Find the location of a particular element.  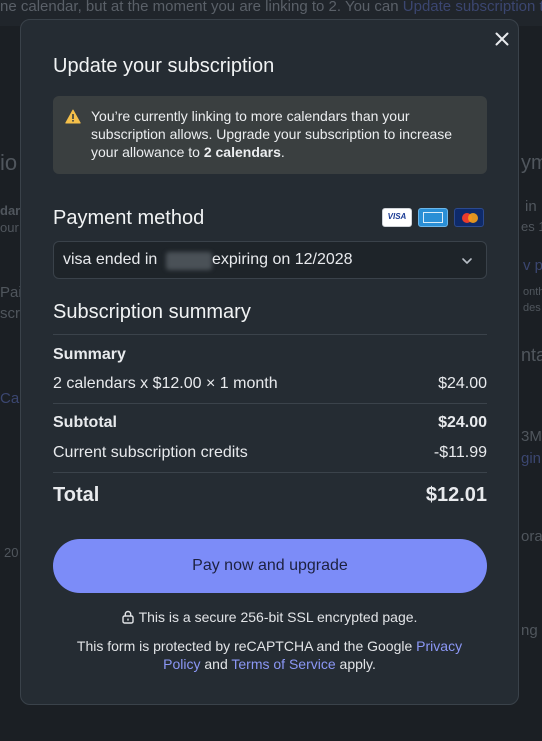

background-fragment: ng c is located at coordinates (531, 630).